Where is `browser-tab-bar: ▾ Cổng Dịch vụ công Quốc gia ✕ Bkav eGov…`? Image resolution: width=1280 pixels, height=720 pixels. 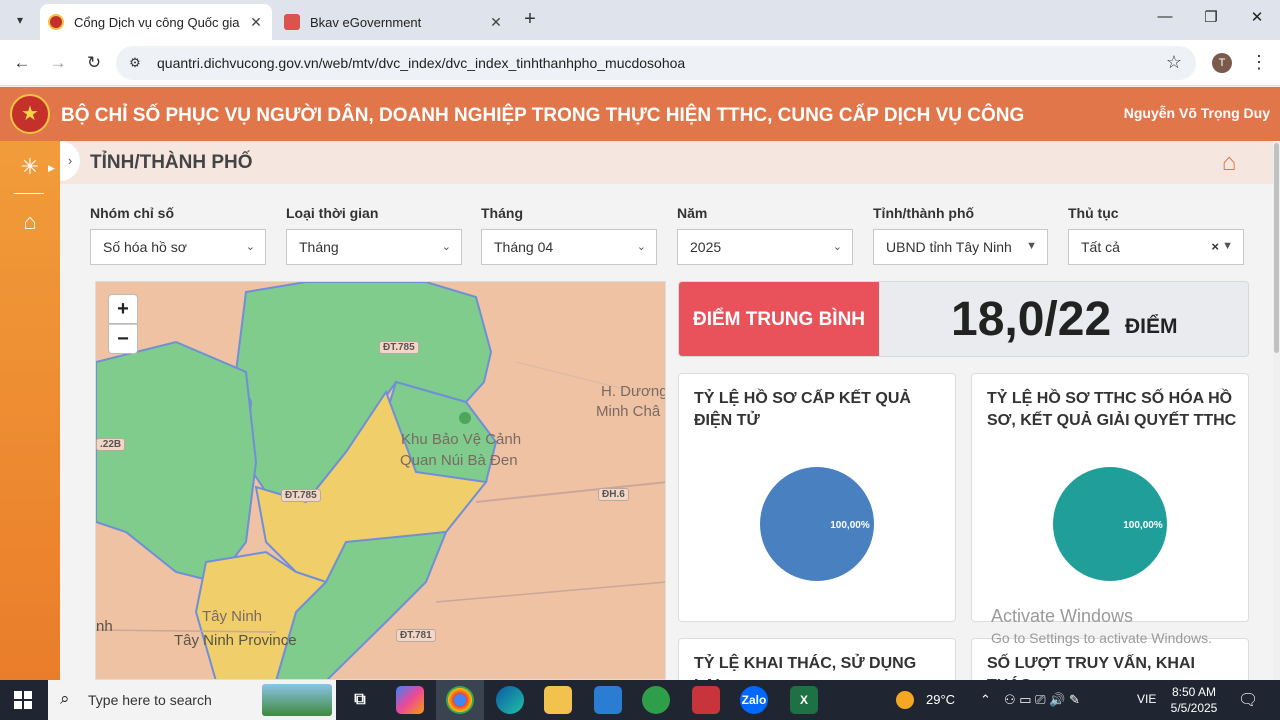 browser-tab-bar: ▾ Cổng Dịch vụ công Quốc gia ✕ Bkav eGov… is located at coordinates (640, 20).